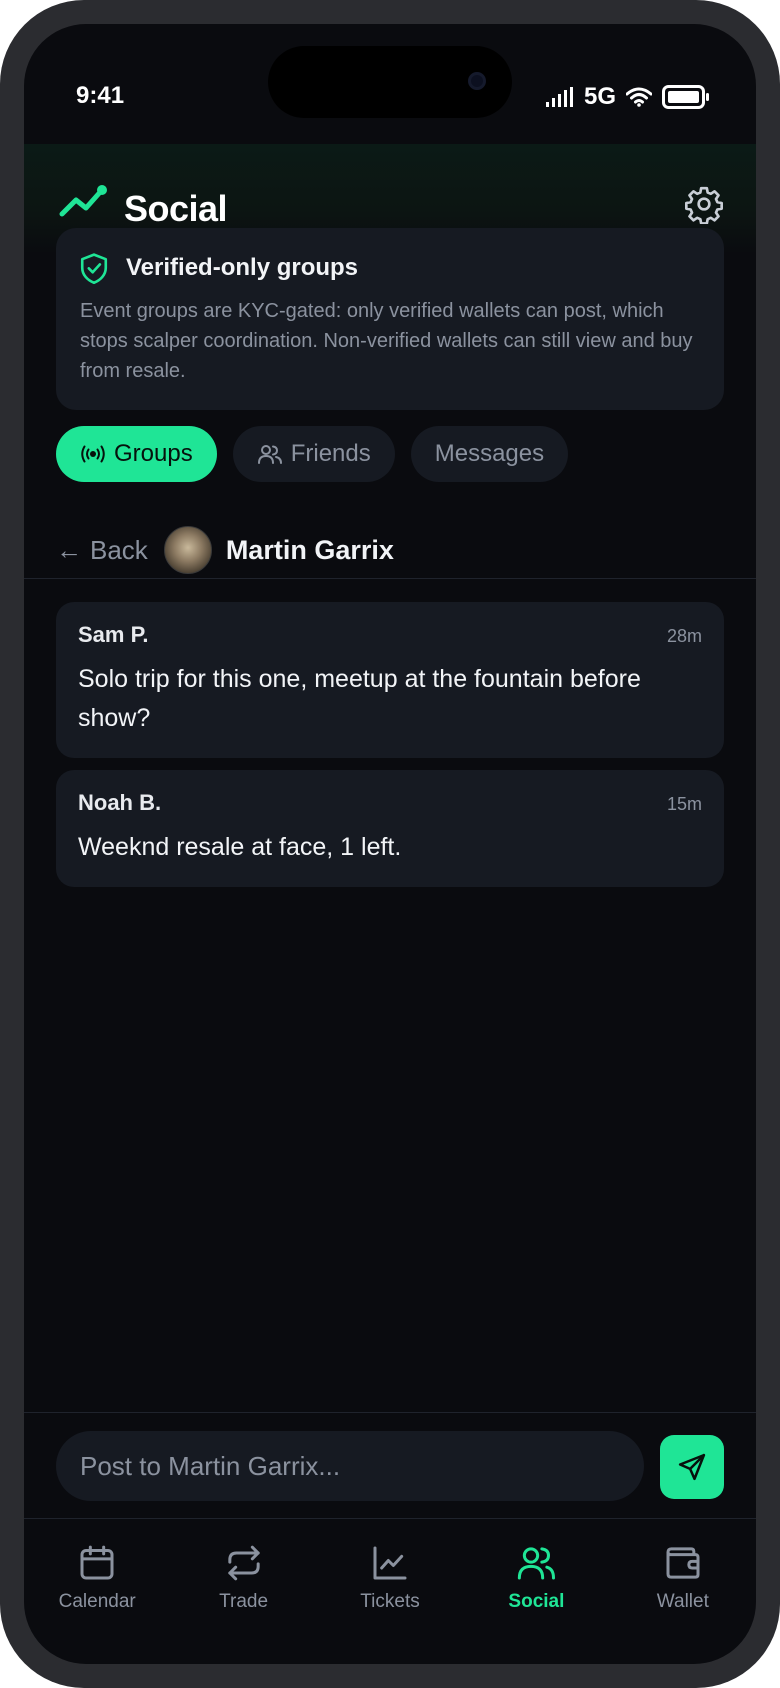 The height and width of the screenshot is (1688, 780). What do you see at coordinates (69, 549) in the screenshot?
I see `arrow-left-icon: ←` at bounding box center [69, 549].